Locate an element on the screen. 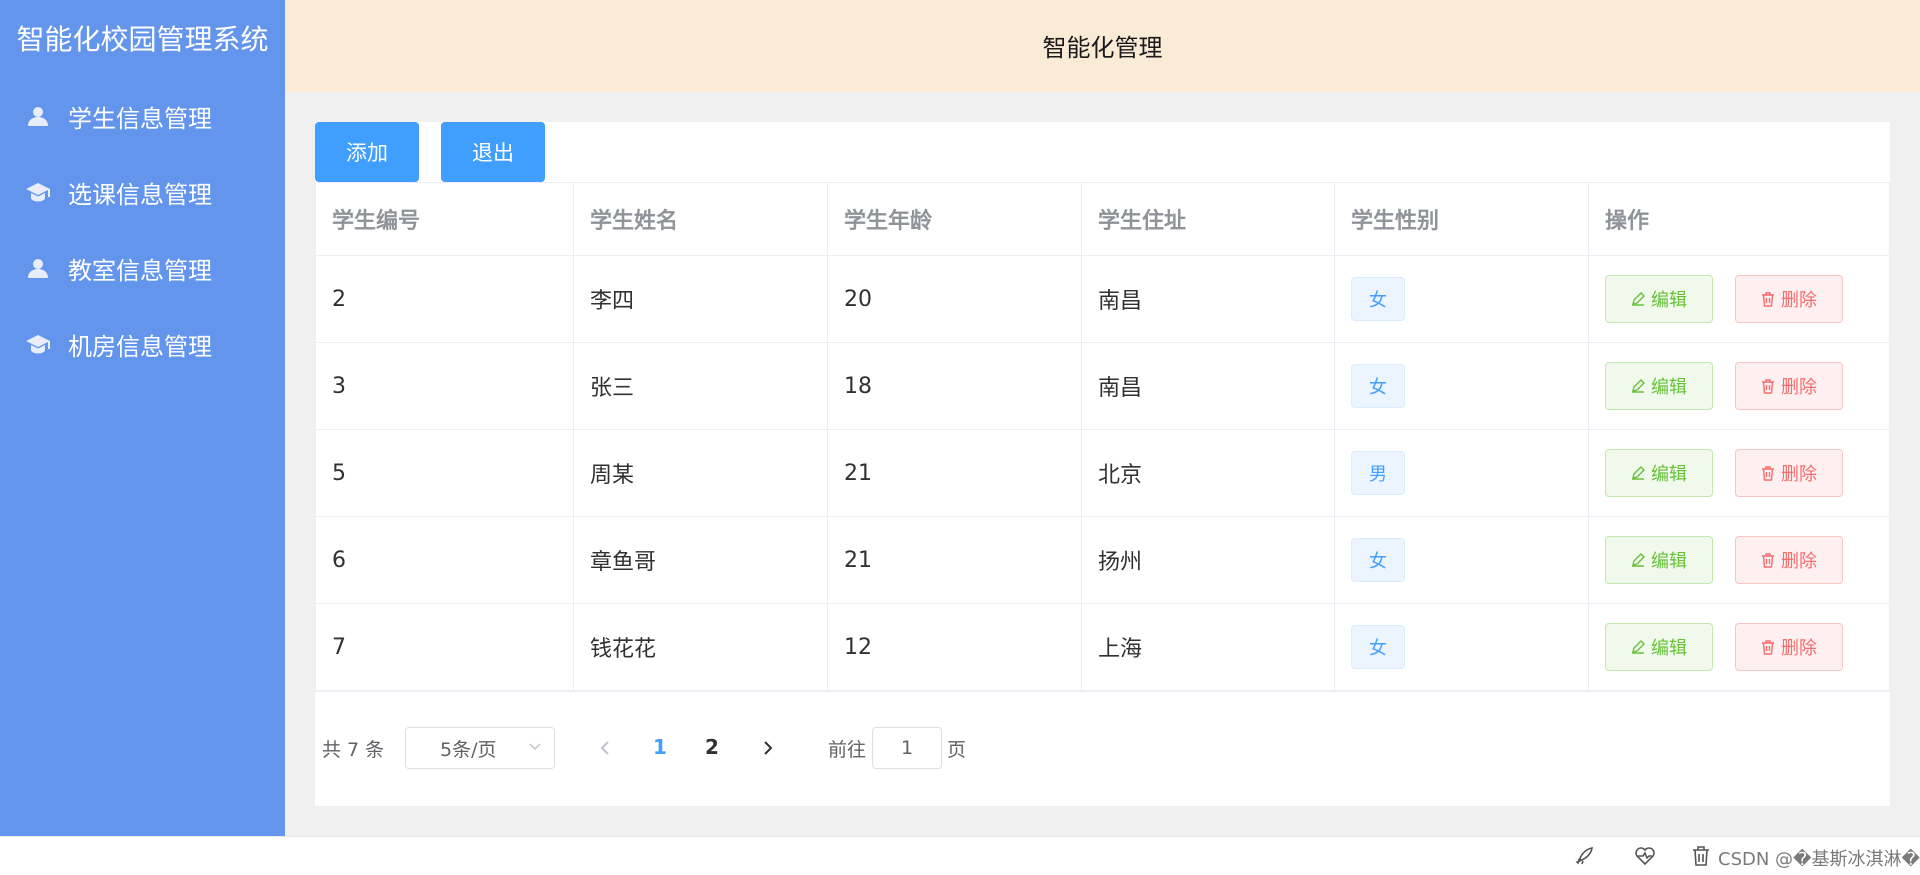 The width and height of the screenshot is (1920, 875). cell-name: 章鱼哥 is located at coordinates (701, 560).